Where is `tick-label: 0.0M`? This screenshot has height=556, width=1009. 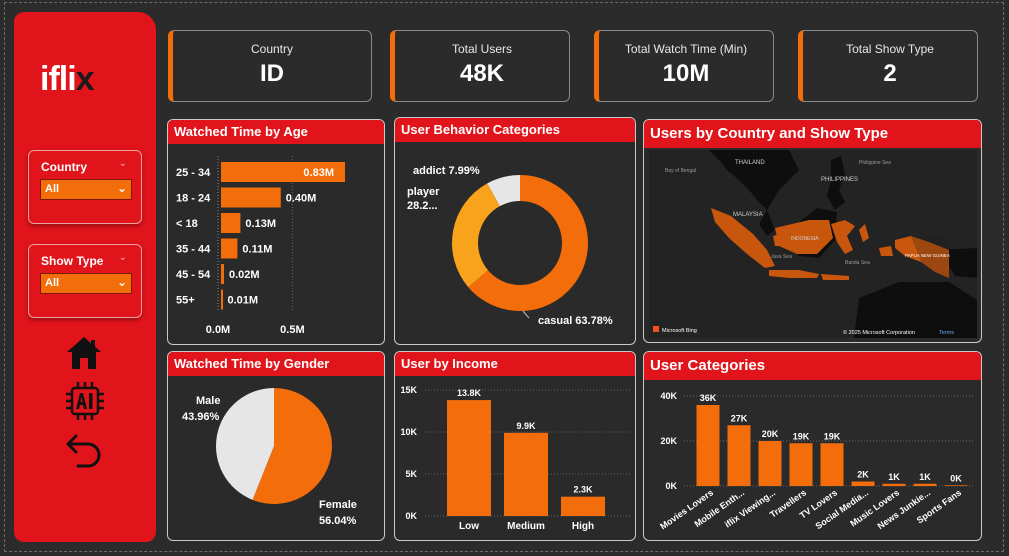 tick-label: 0.0M is located at coordinates (218, 330).